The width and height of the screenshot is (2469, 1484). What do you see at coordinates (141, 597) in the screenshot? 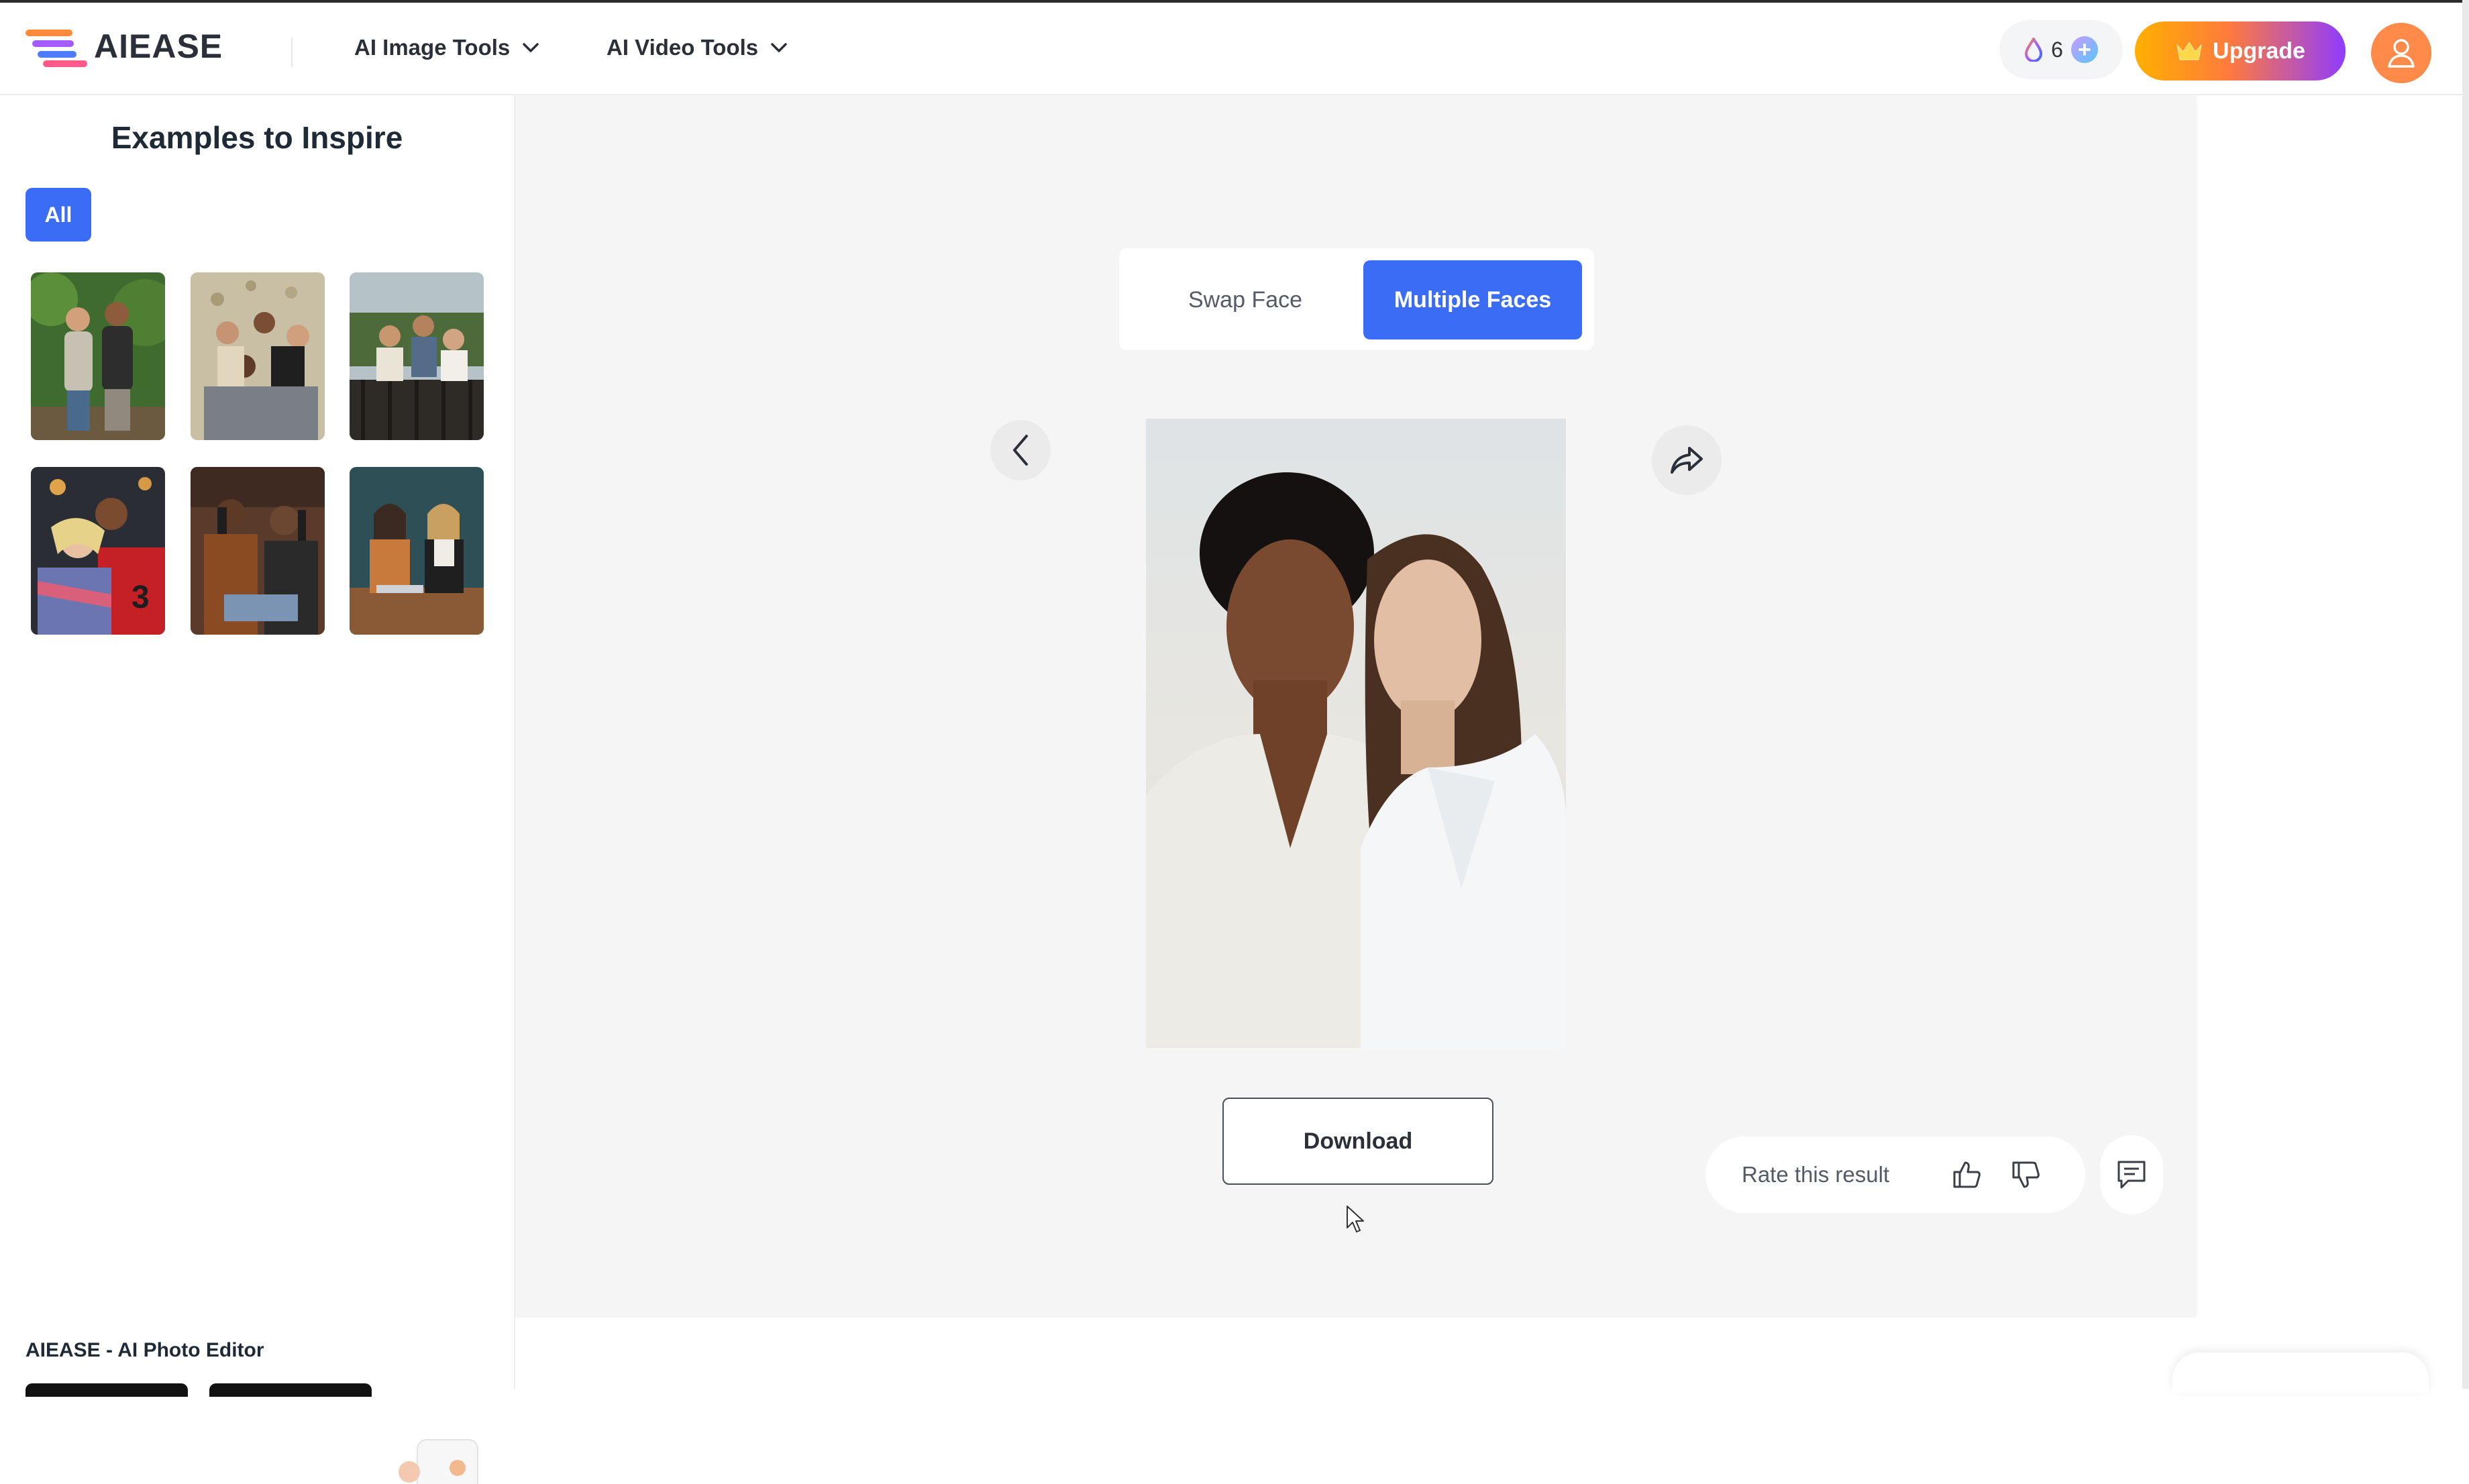
I see `svg-text: 3` at bounding box center [141, 597].